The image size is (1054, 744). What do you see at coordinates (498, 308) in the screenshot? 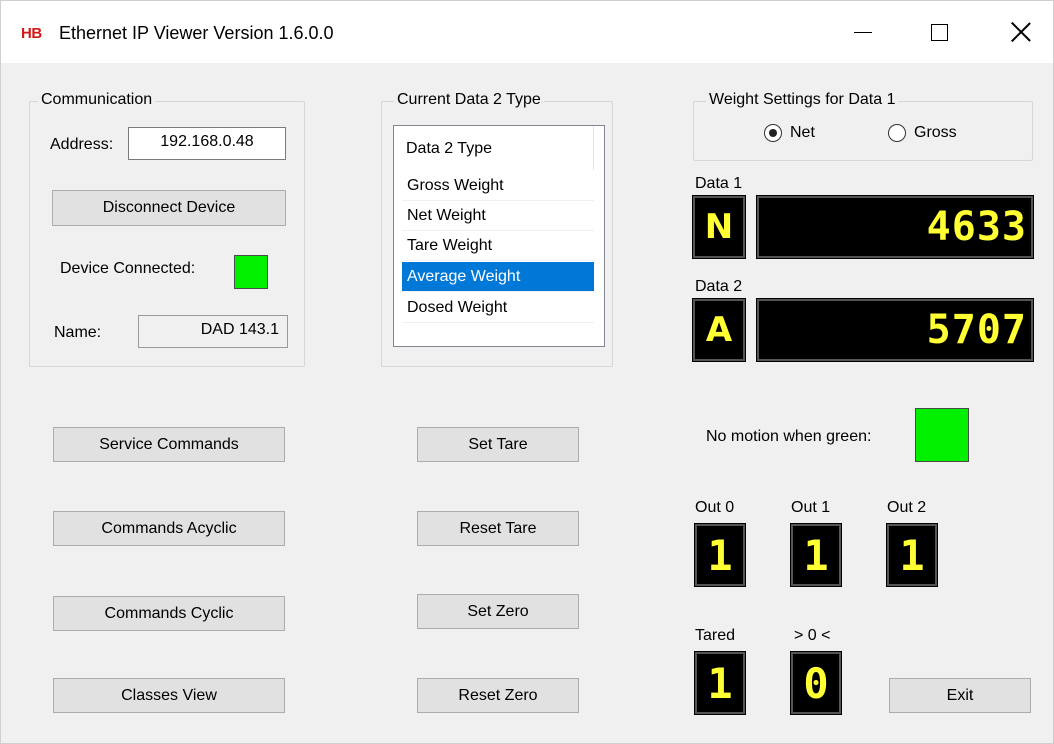
I see `list-item: Dosed Weight` at bounding box center [498, 308].